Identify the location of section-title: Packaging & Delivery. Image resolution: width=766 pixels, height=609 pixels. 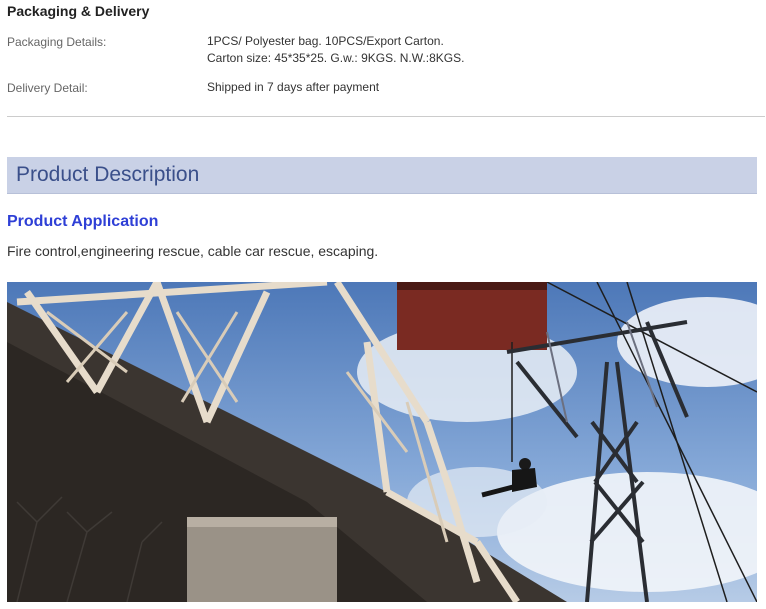
(78, 11).